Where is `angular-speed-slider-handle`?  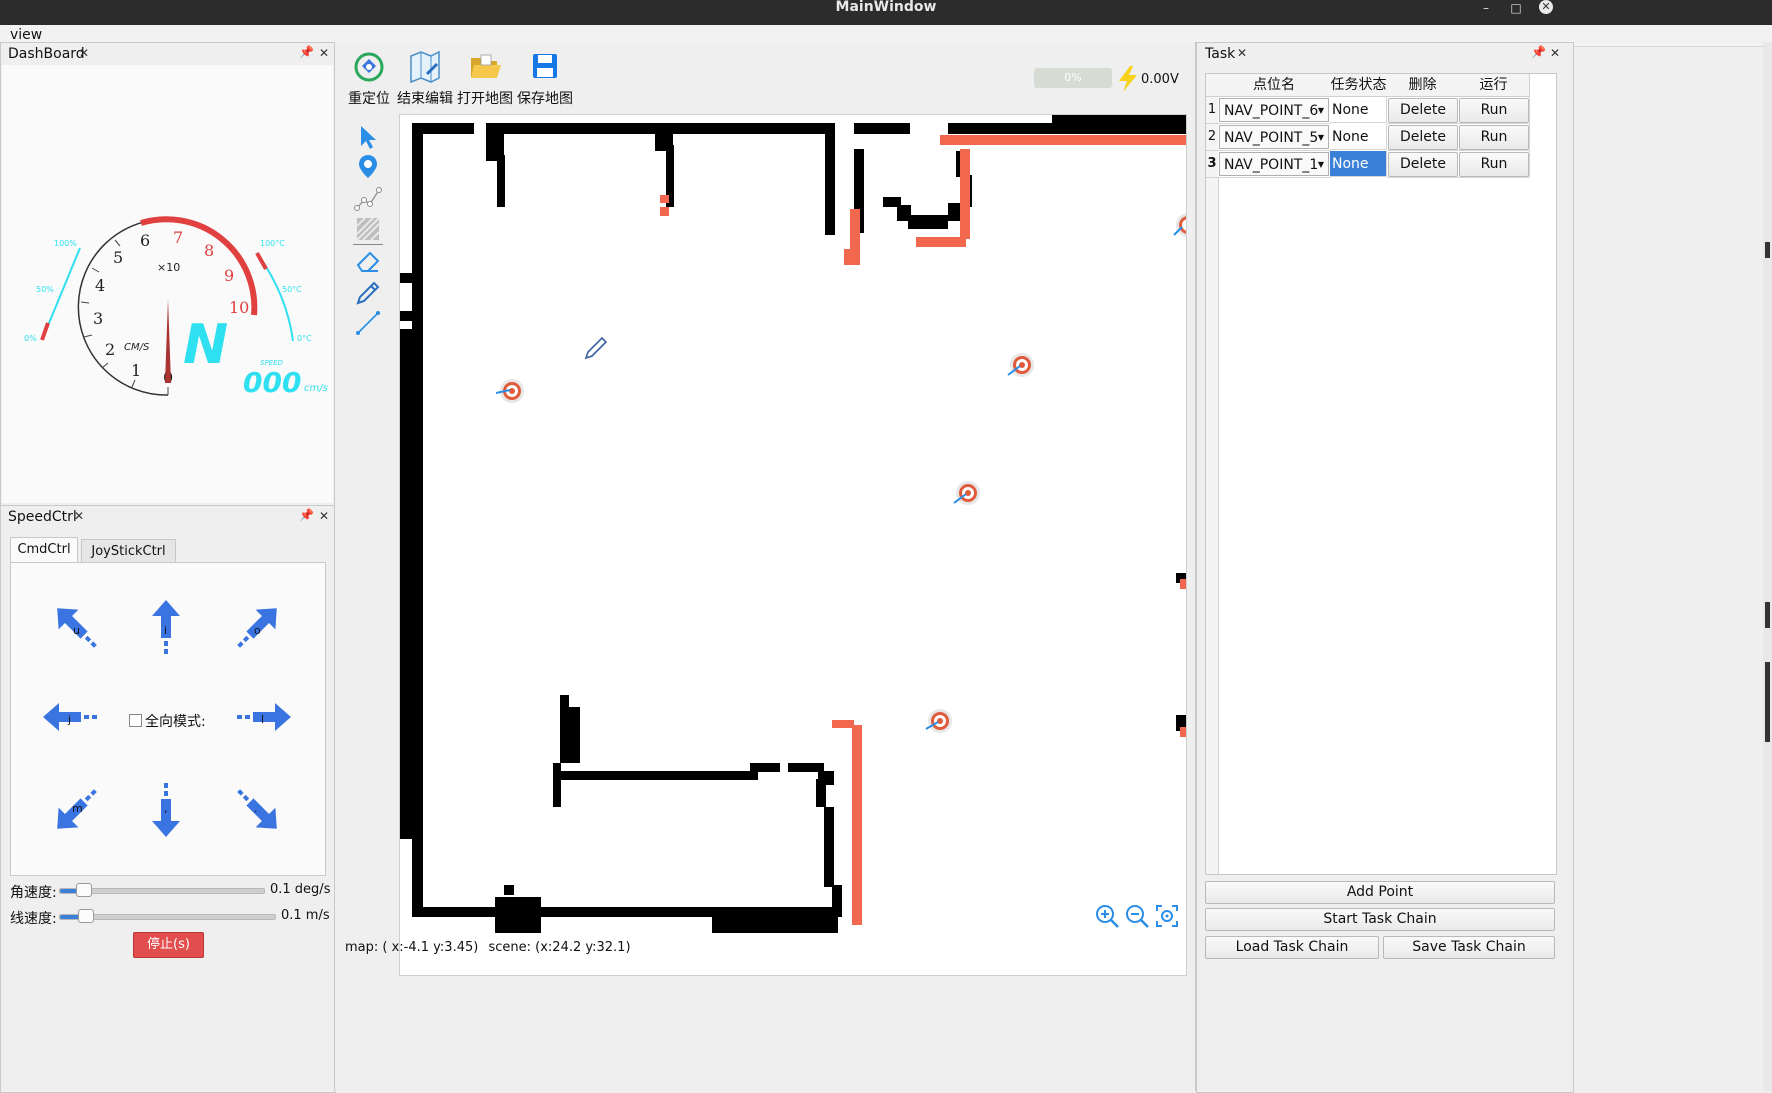 angular-speed-slider-handle is located at coordinates (84, 890).